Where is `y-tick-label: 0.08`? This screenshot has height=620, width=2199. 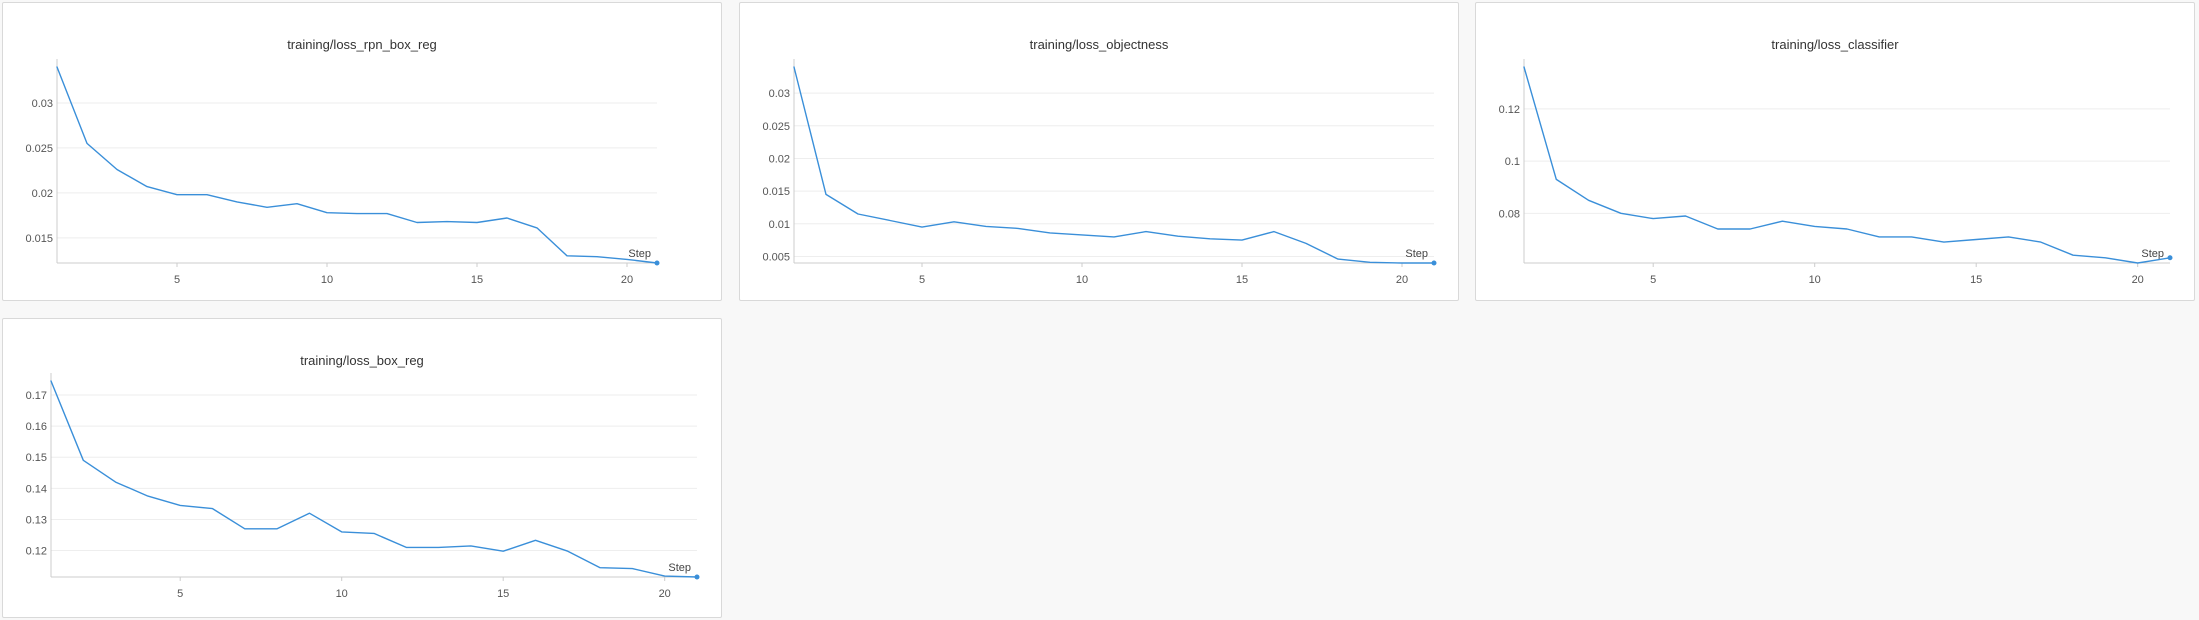
y-tick-label: 0.08 is located at coordinates (1509, 214).